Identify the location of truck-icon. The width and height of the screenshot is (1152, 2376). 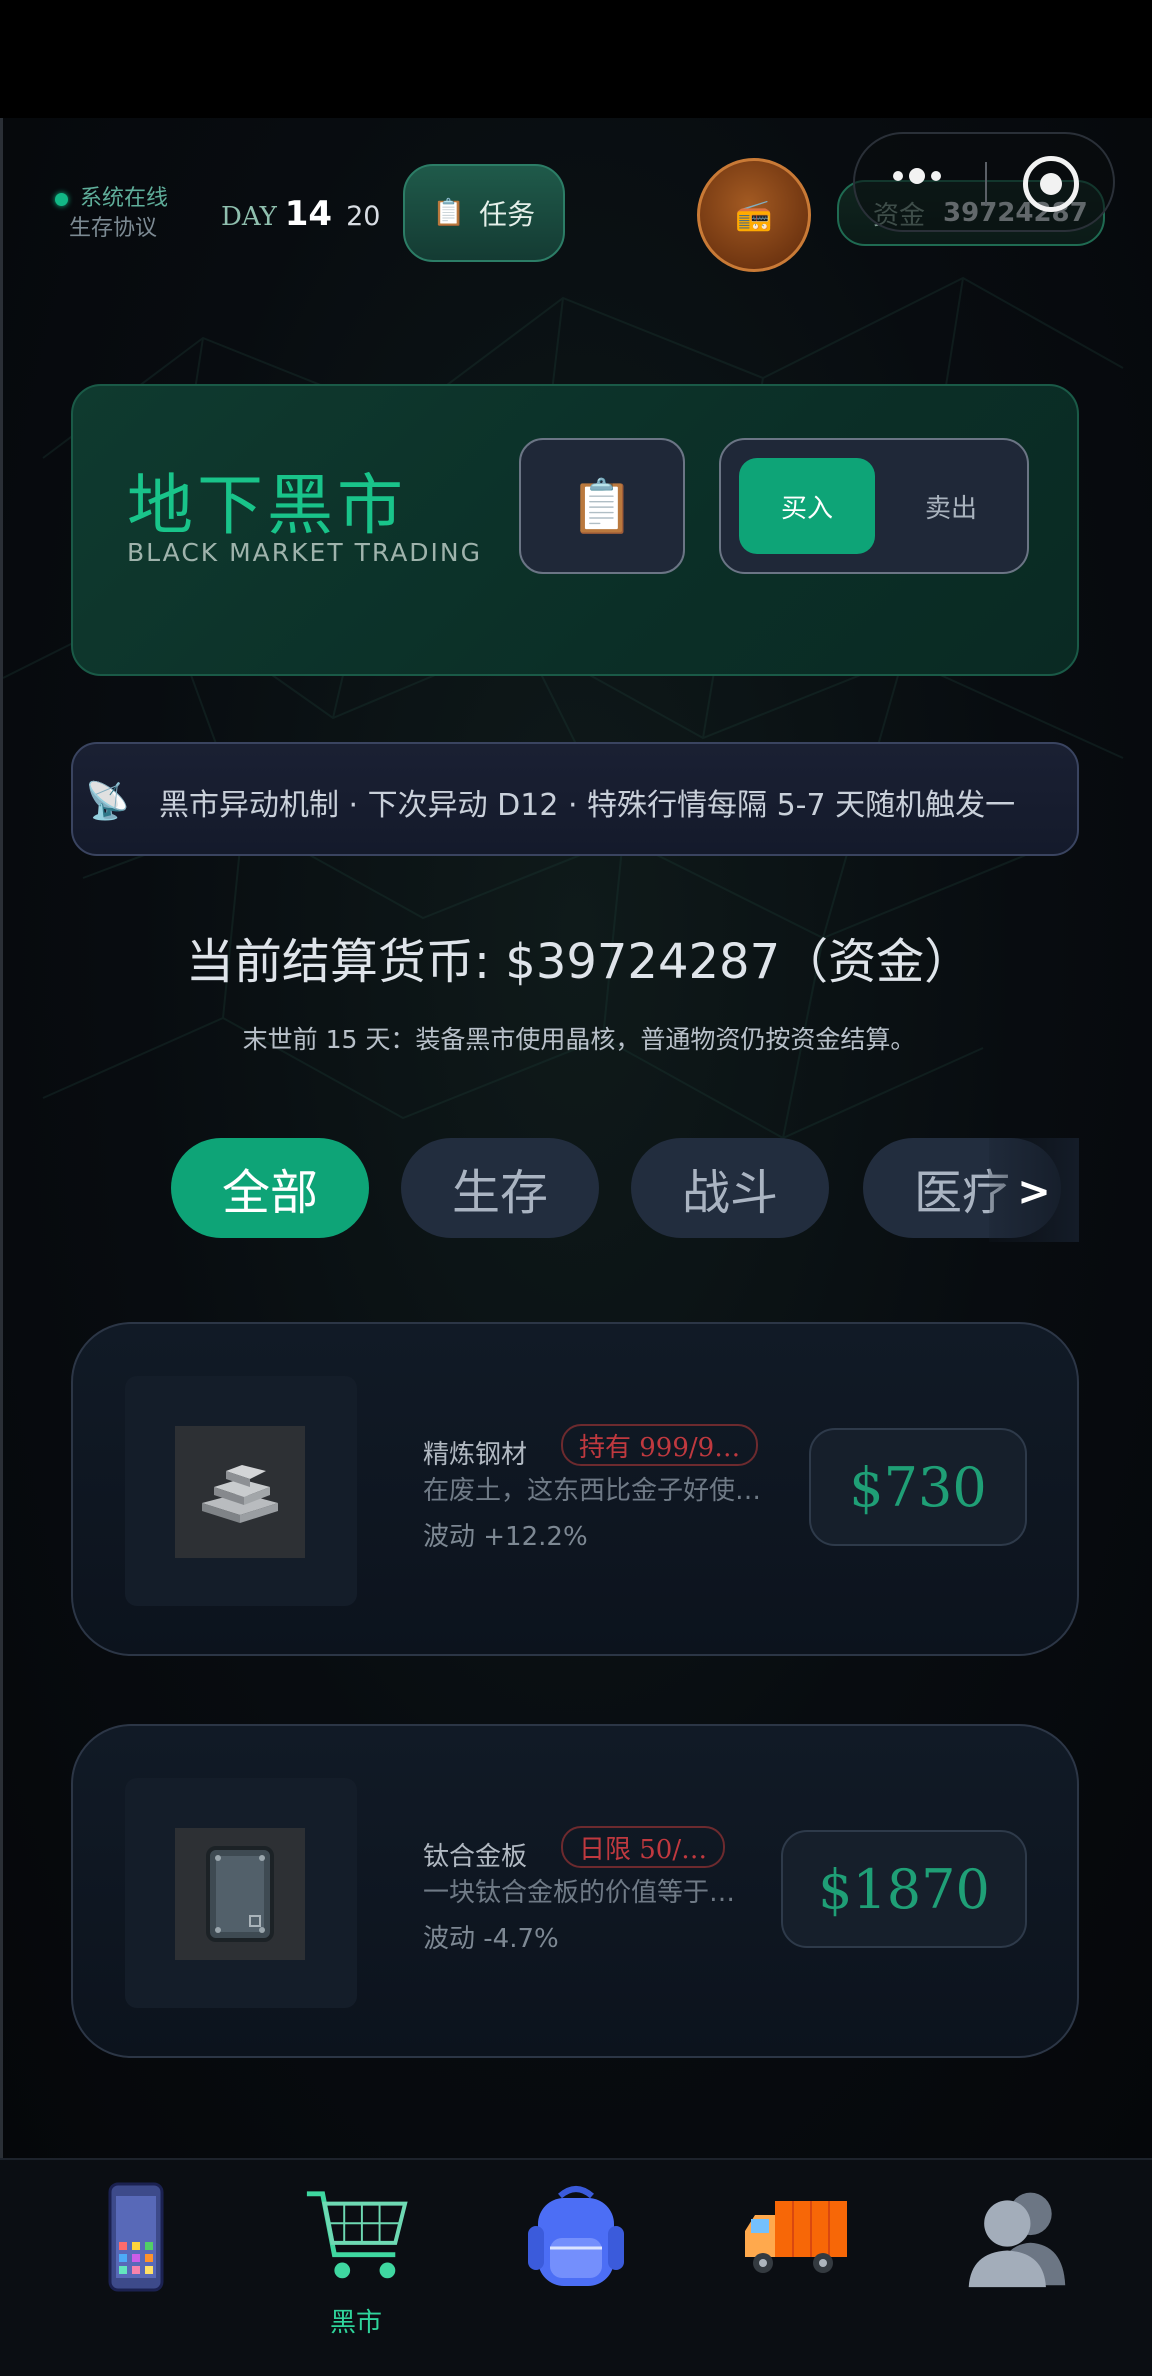
(796, 2237).